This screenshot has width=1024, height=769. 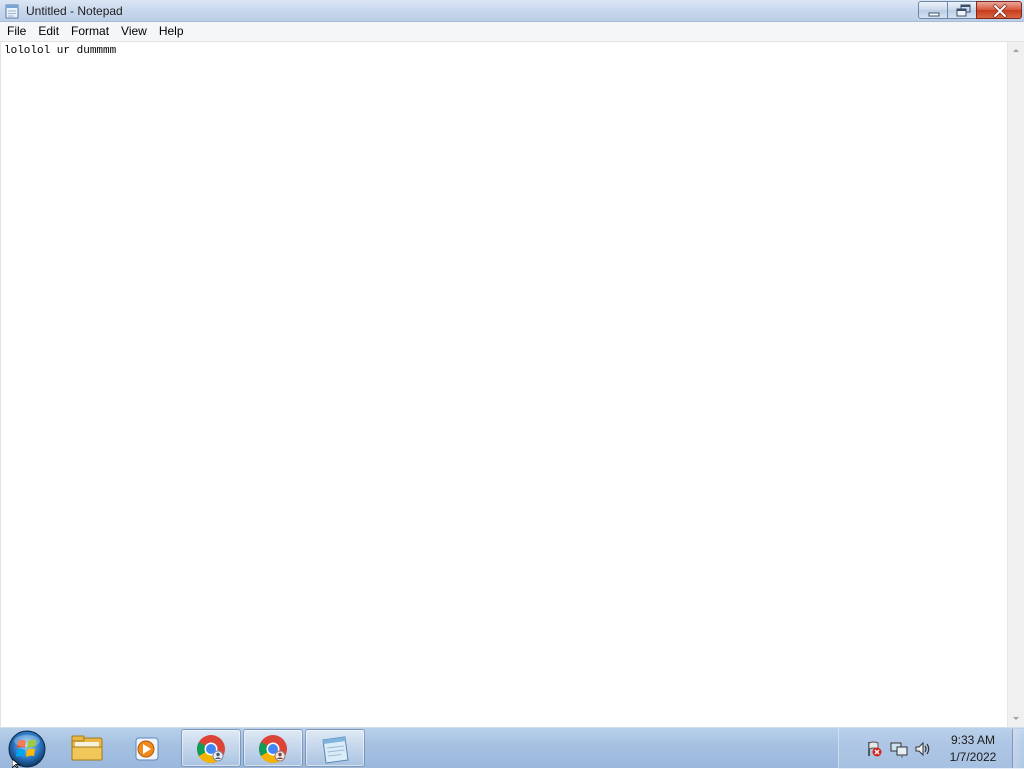 I want to click on folder-icon, so click(x=87, y=748).